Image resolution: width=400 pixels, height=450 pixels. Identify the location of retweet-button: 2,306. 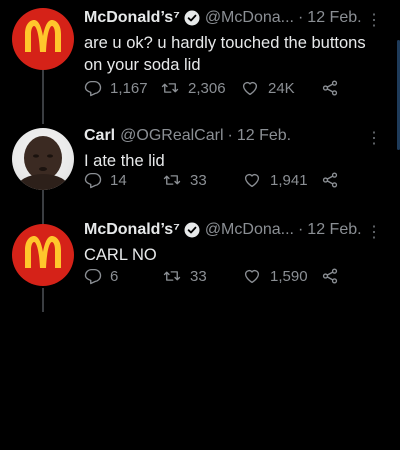
(193, 88).